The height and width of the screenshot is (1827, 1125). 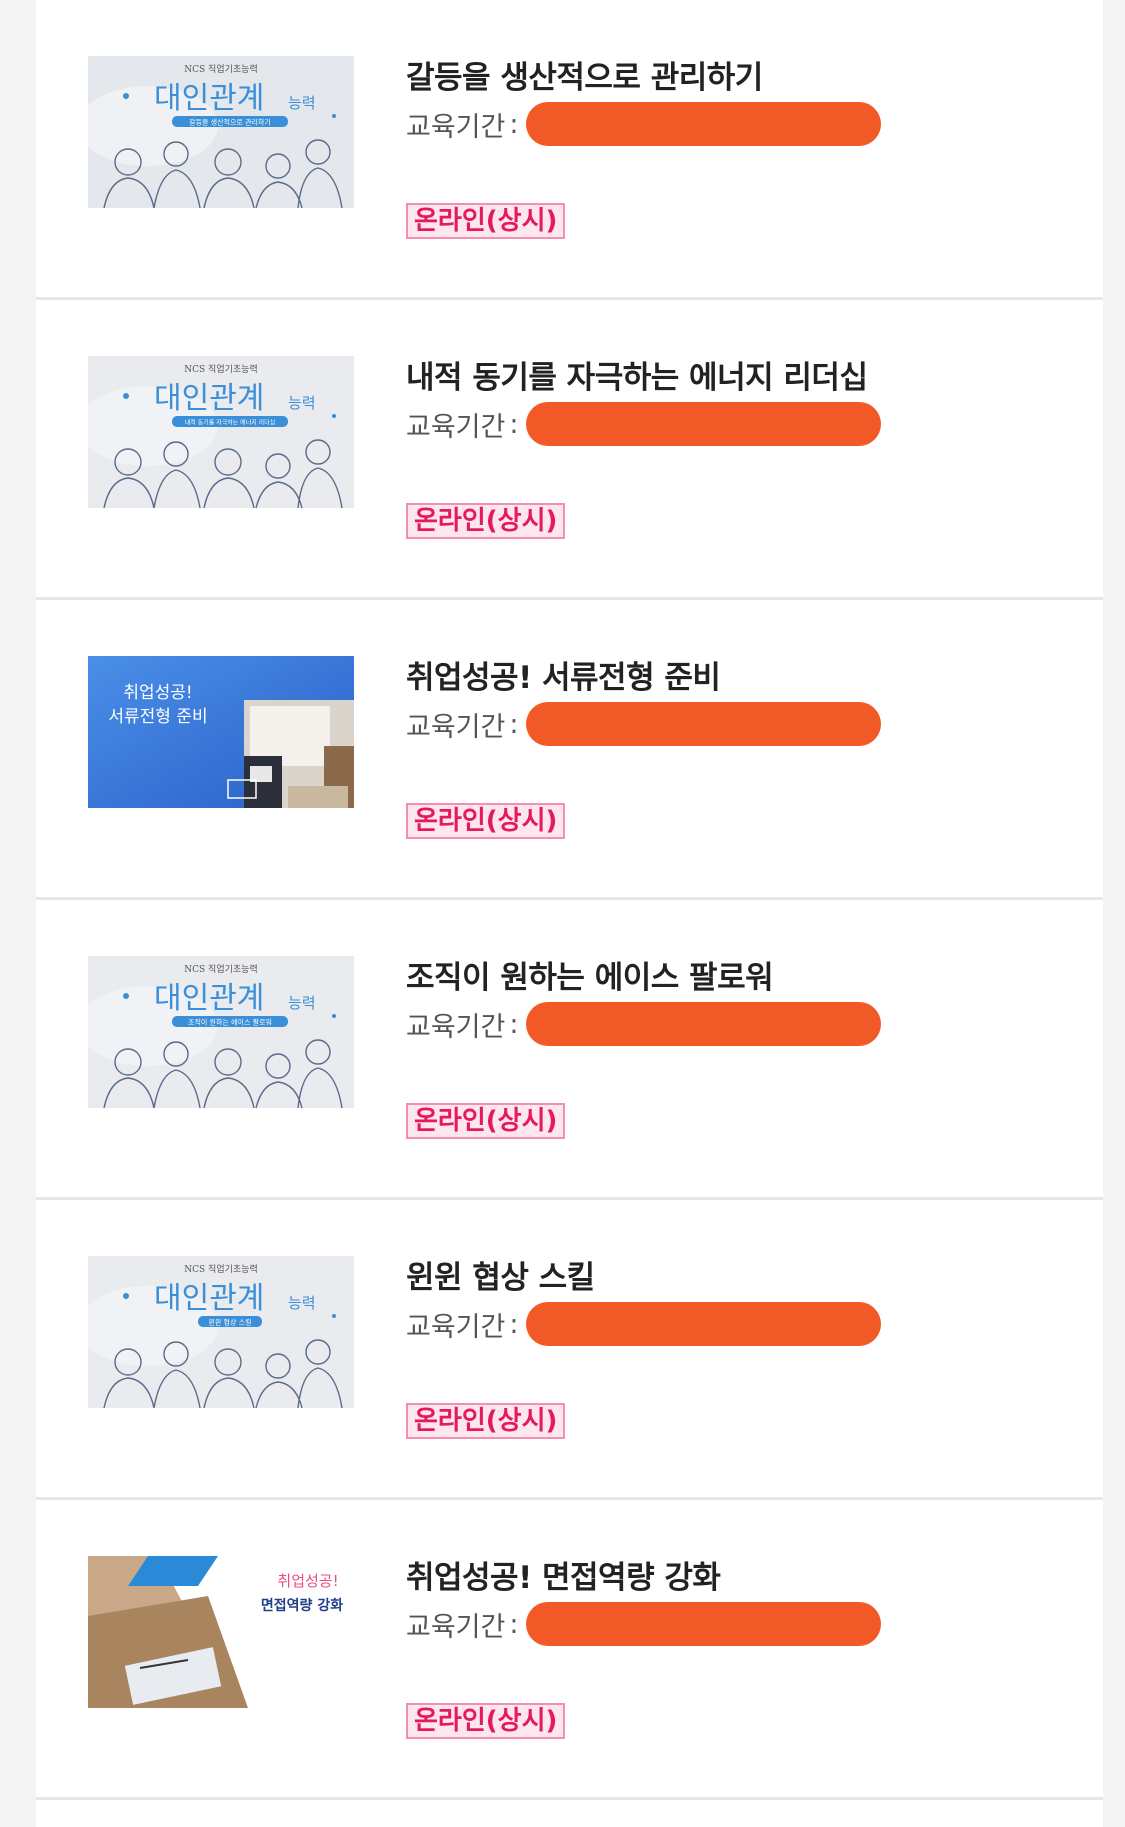 I want to click on course-thumbnail: 취업성공! 면접역량 강화, so click(x=221, y=1632).